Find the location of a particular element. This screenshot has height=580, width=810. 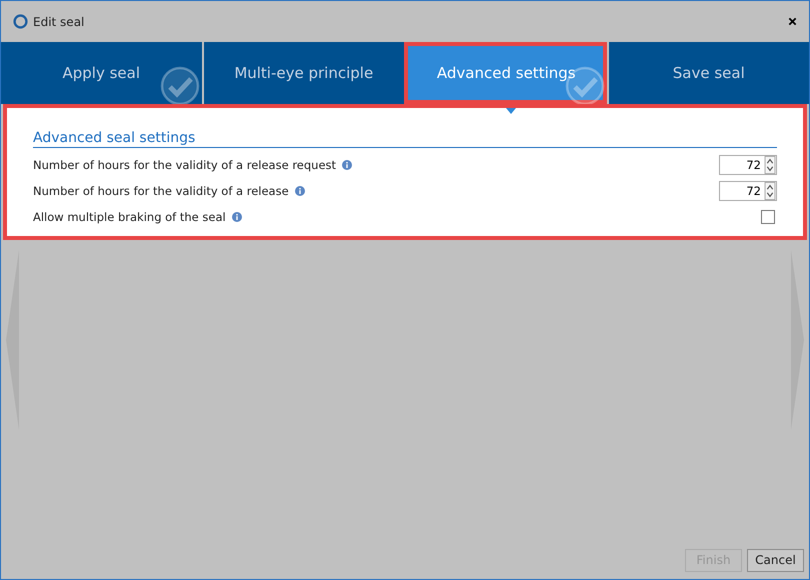

wizard-tab: Advanced settings is located at coordinates (505, 73).